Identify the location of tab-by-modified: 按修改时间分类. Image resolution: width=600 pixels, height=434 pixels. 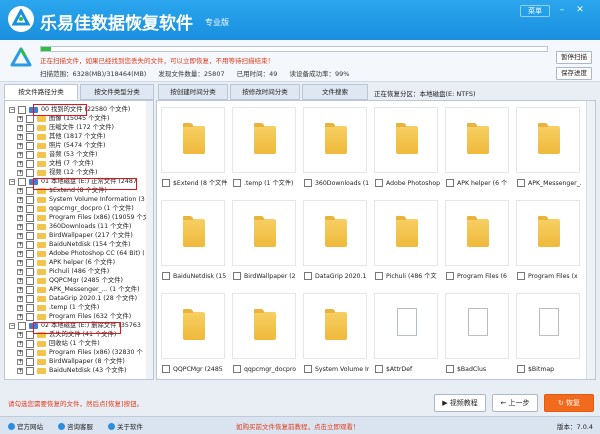
(265, 92).